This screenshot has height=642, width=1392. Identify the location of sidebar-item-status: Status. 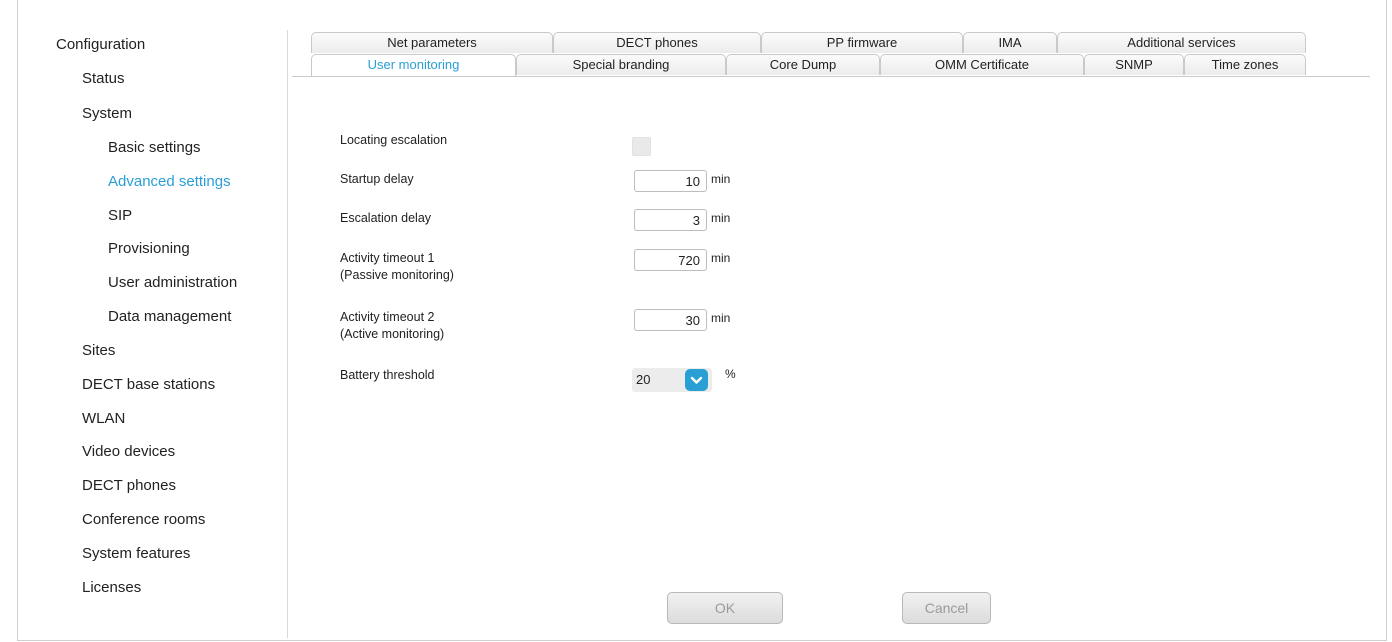
(103, 78).